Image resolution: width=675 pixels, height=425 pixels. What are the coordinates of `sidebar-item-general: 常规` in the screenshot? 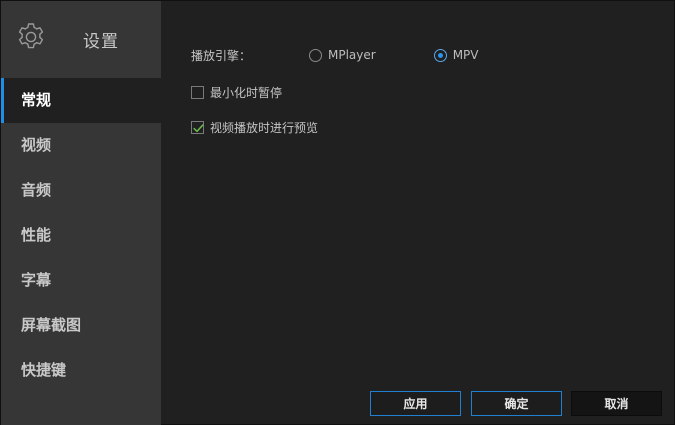 It's located at (81, 100).